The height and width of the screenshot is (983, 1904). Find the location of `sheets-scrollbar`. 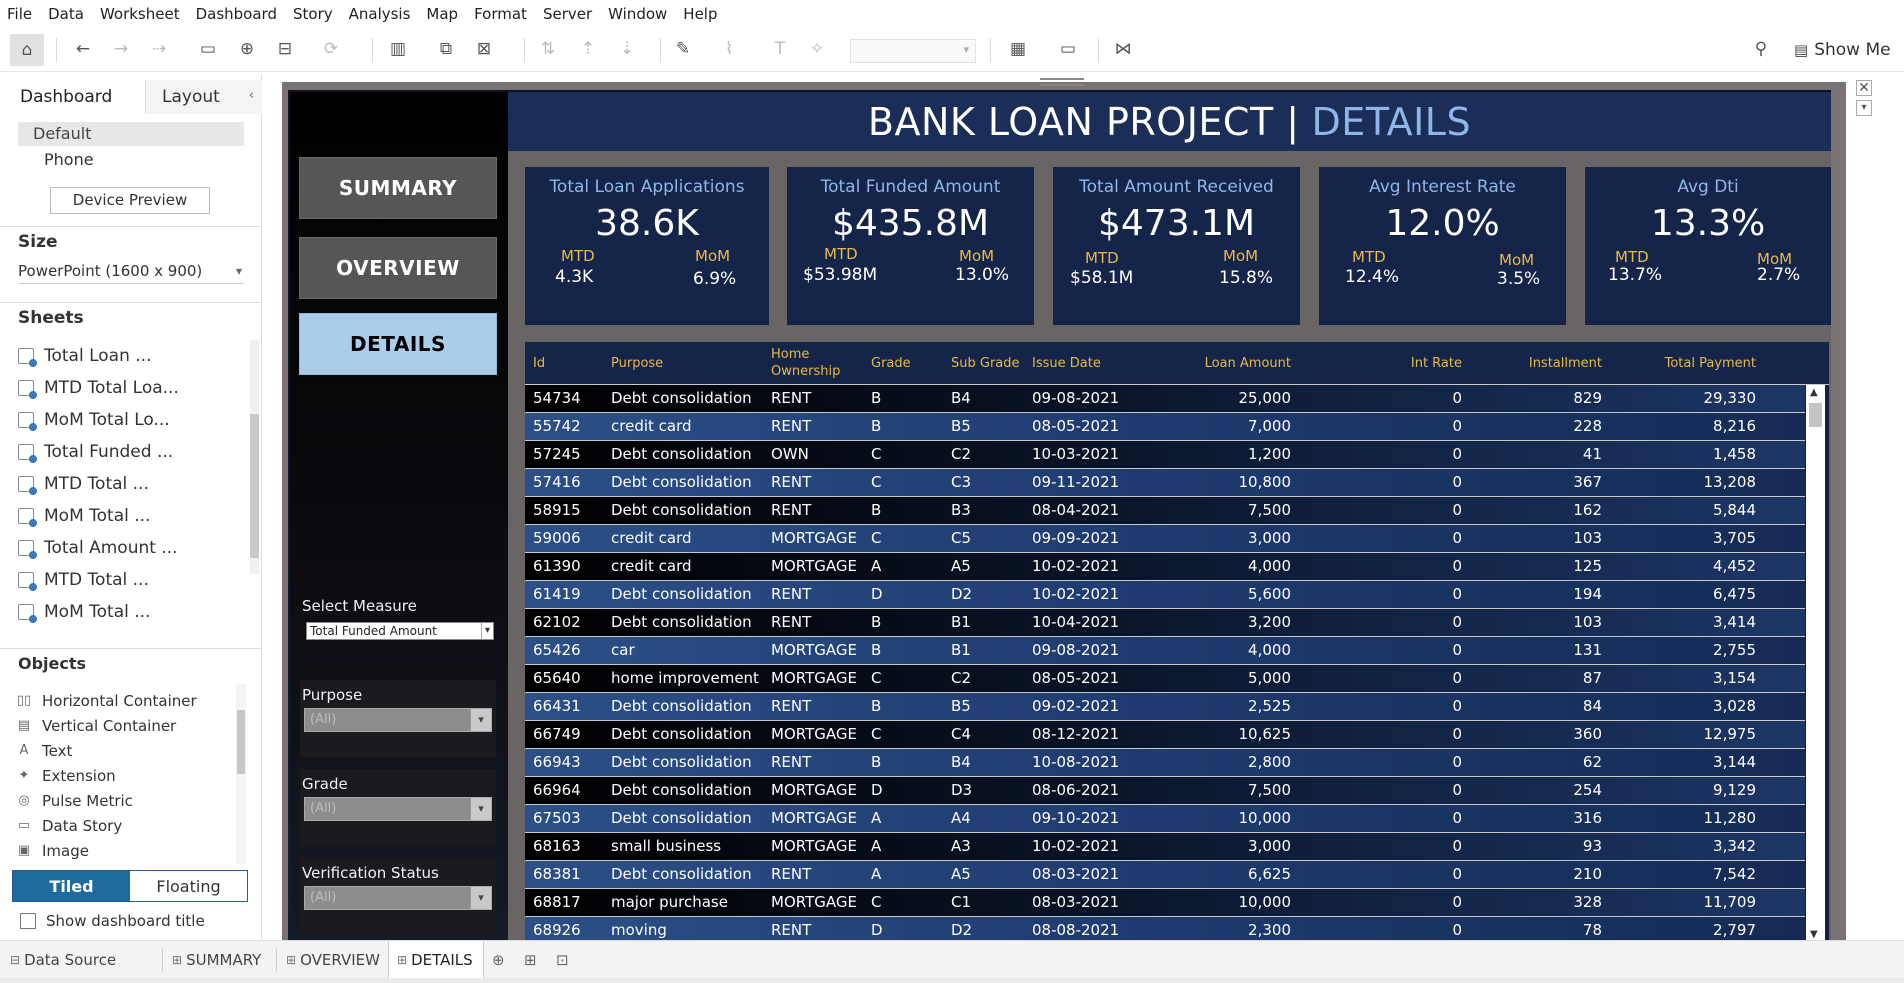

sheets-scrollbar is located at coordinates (254, 457).